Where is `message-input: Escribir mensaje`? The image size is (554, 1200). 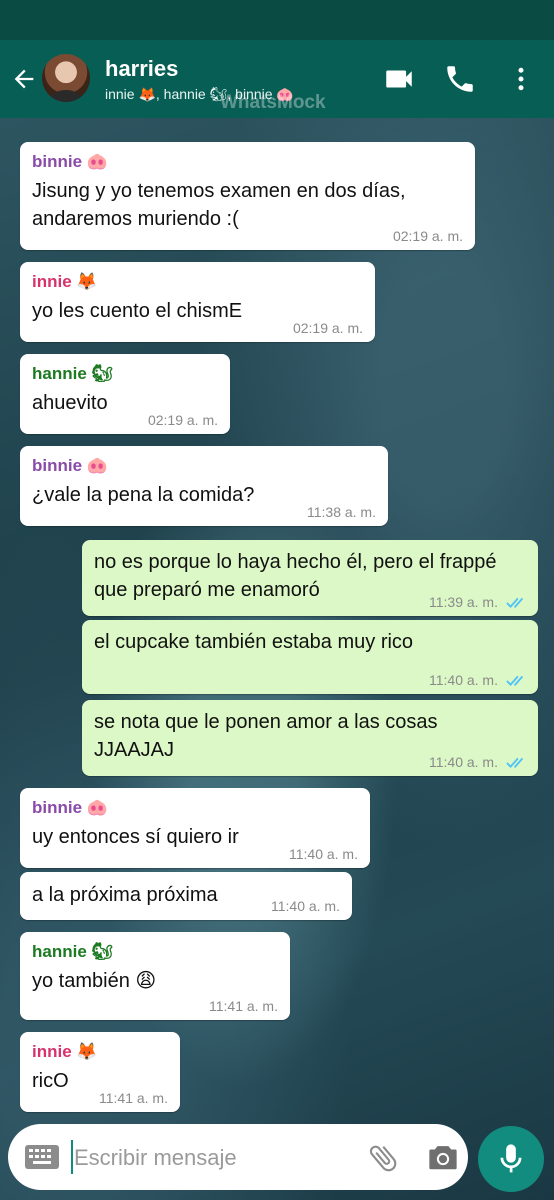
message-input: Escribir mensaje is located at coordinates (155, 1158).